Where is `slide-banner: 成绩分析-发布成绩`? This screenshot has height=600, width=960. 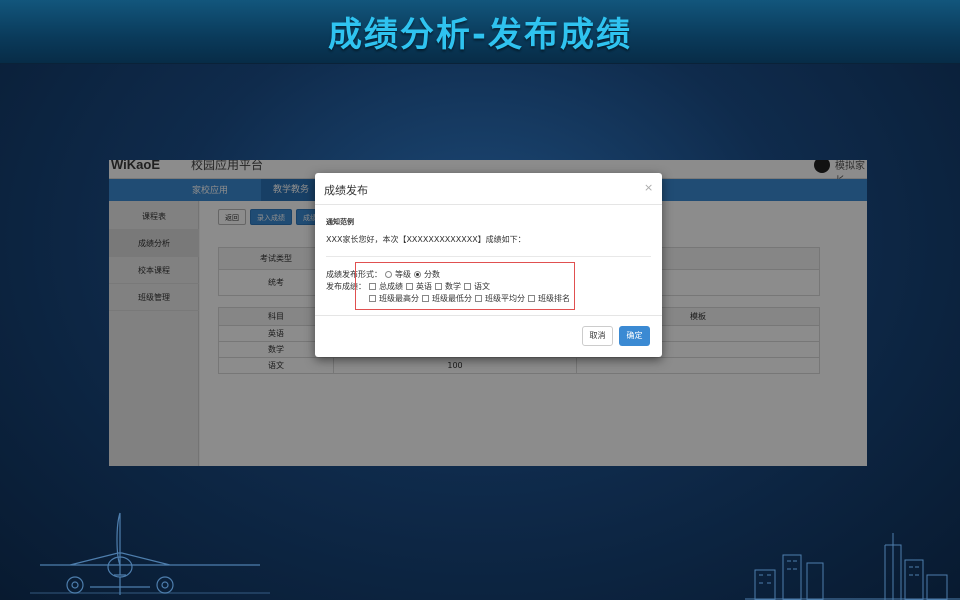 slide-banner: 成绩分析-发布成绩 is located at coordinates (480, 32).